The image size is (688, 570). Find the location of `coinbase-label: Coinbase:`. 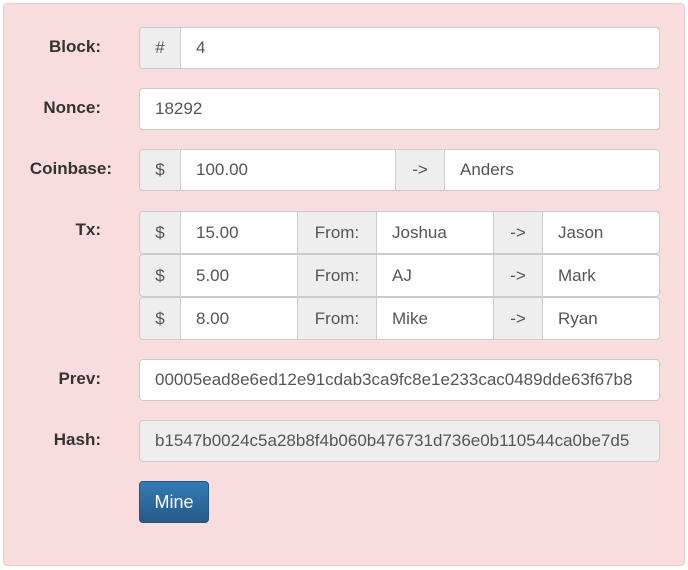

coinbase-label: Coinbase: is located at coordinates (70, 168).